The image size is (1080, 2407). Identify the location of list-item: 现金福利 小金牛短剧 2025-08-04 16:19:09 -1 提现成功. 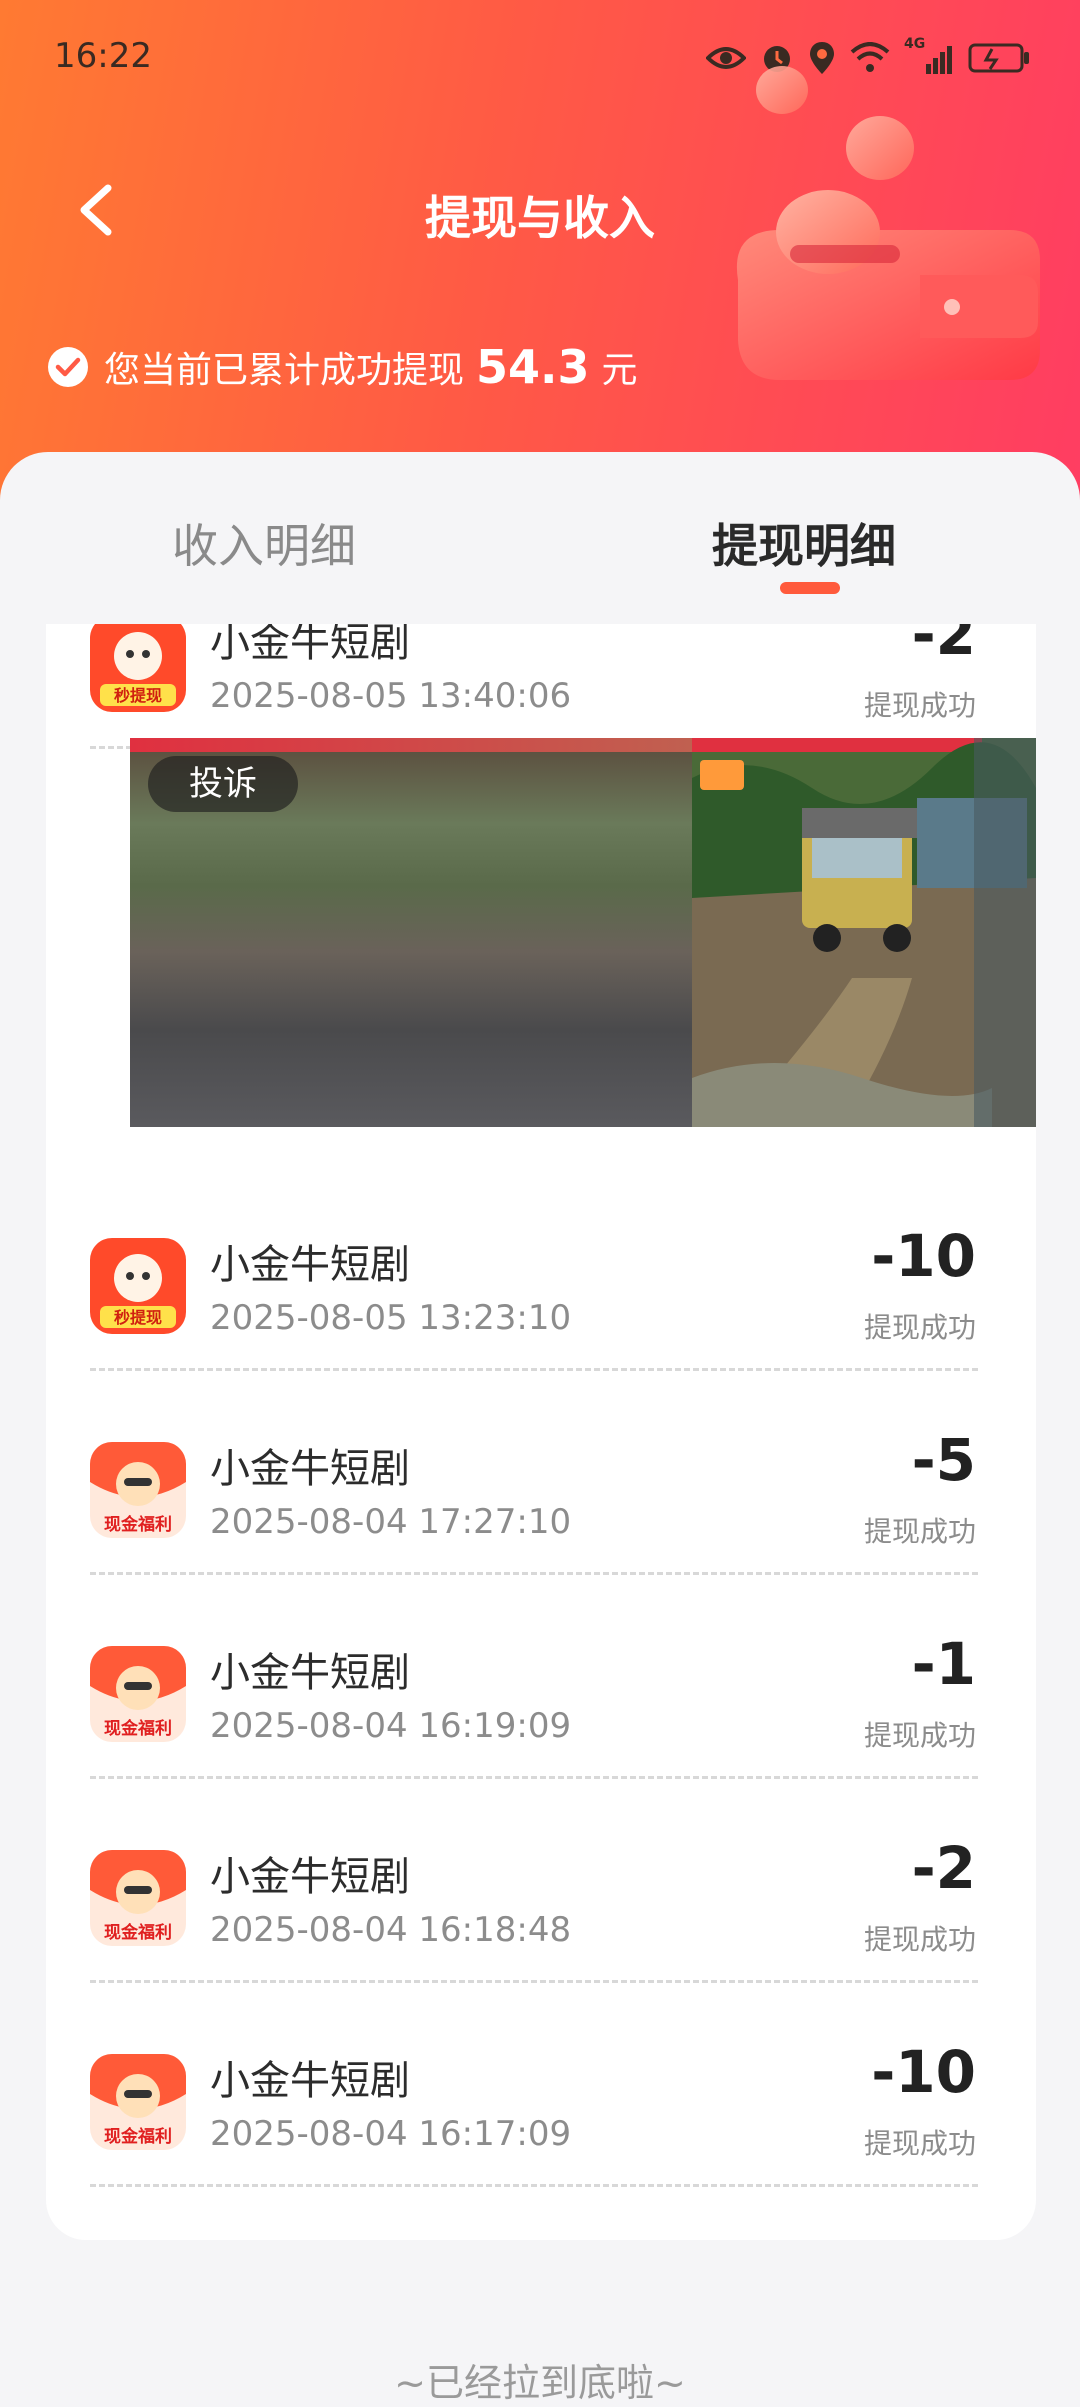
(541, 1696).